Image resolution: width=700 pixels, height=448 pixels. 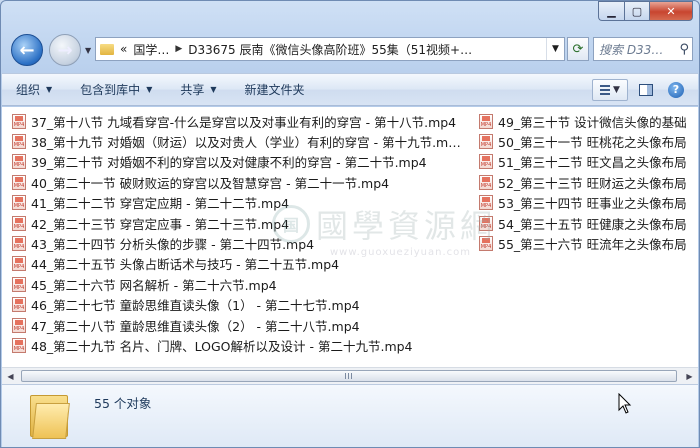 I want to click on horizontal-scrollbar: ◀ ▶, so click(x=350, y=375).